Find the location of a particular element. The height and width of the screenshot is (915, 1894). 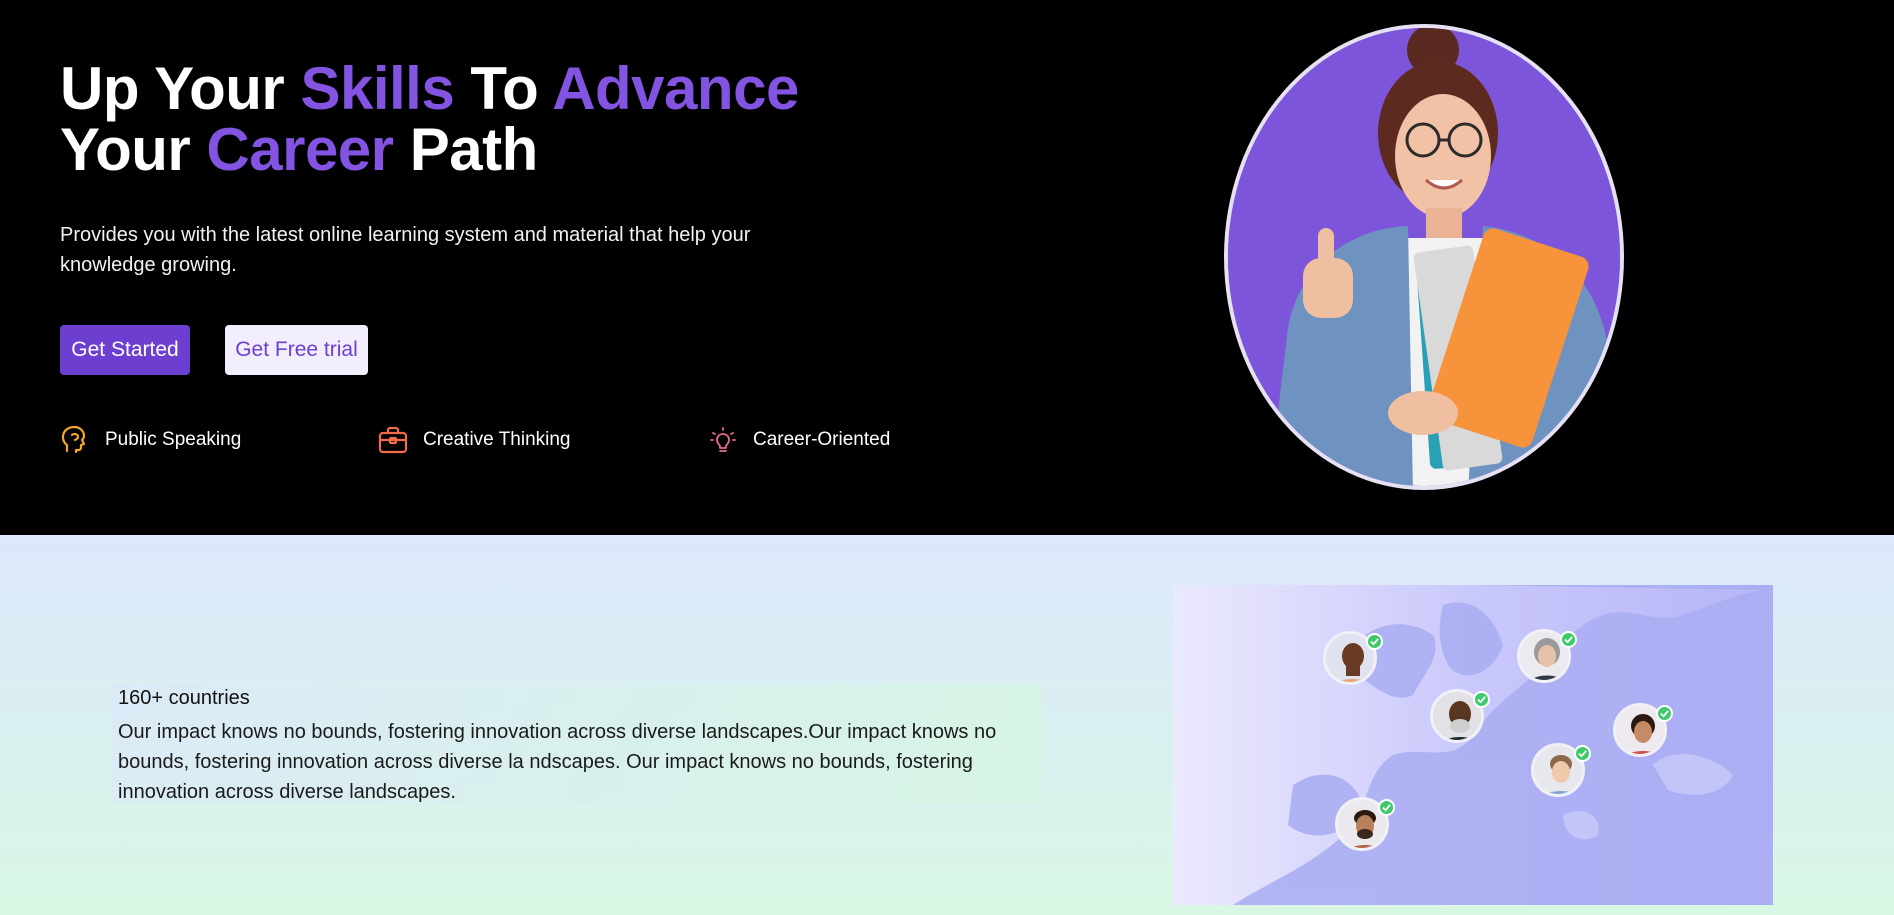

feature-label: Creative Thinking is located at coordinates (497, 439).